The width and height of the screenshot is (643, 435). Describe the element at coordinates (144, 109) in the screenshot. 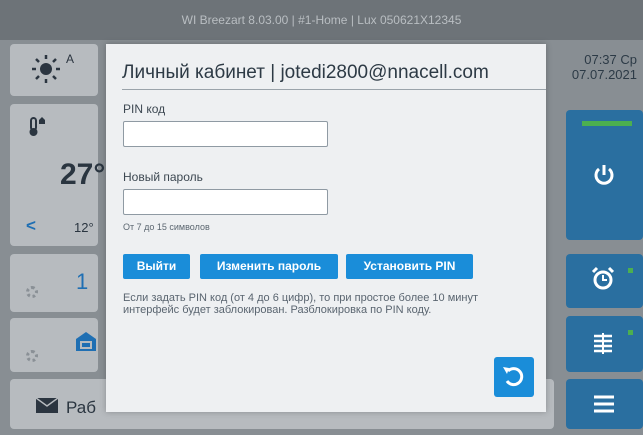

I see `pin-label: PIN код` at that location.